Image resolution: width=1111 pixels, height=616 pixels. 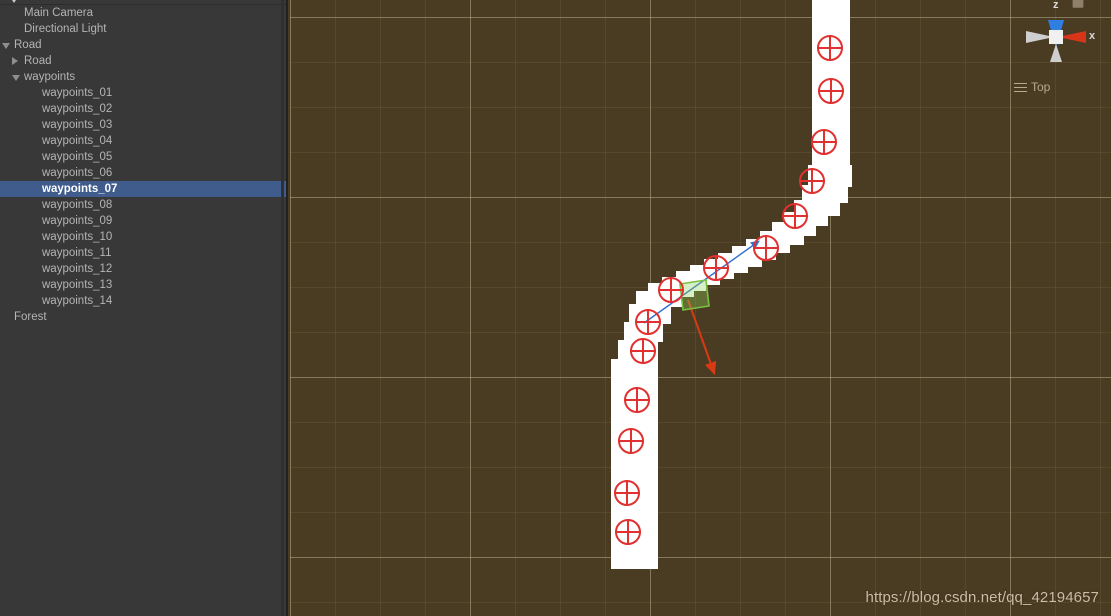 What do you see at coordinates (77, 93) in the screenshot?
I see `hierarchy-item-label: waypoints_01` at bounding box center [77, 93].